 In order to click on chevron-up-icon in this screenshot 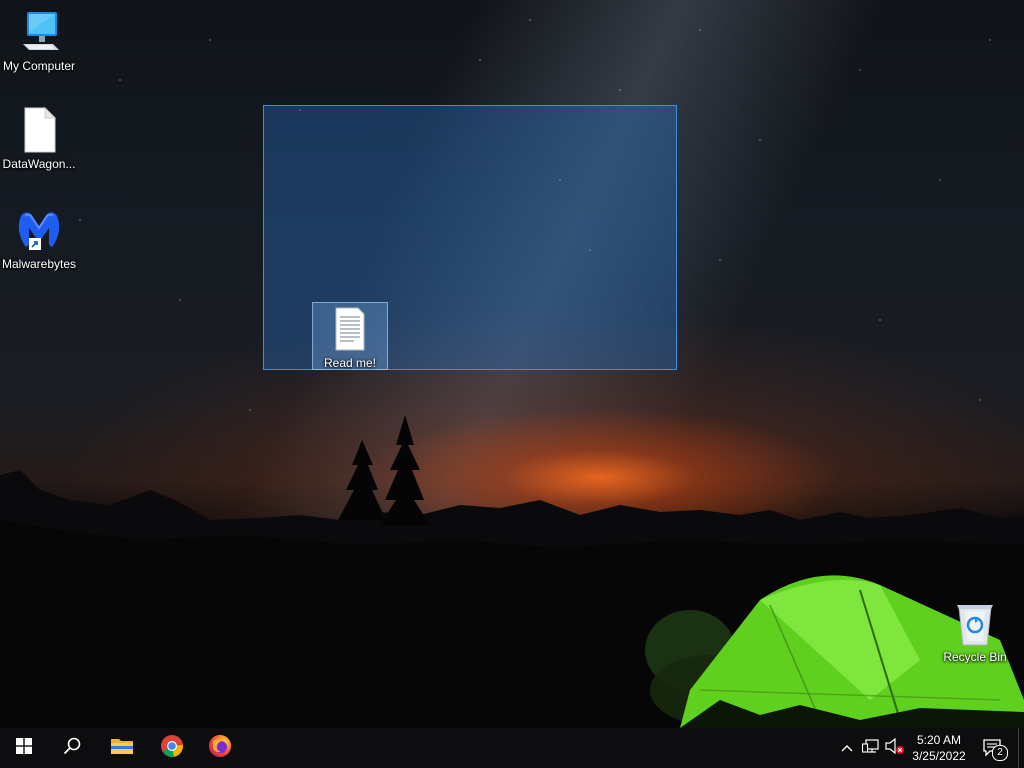, I will do `click(847, 748)`.